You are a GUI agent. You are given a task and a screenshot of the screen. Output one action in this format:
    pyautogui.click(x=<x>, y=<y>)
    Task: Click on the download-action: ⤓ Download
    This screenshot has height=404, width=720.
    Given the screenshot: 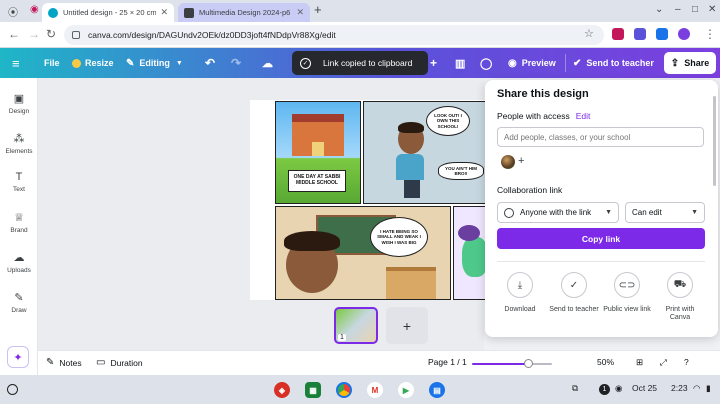 What is the action you would take?
    pyautogui.click(x=520, y=293)
    